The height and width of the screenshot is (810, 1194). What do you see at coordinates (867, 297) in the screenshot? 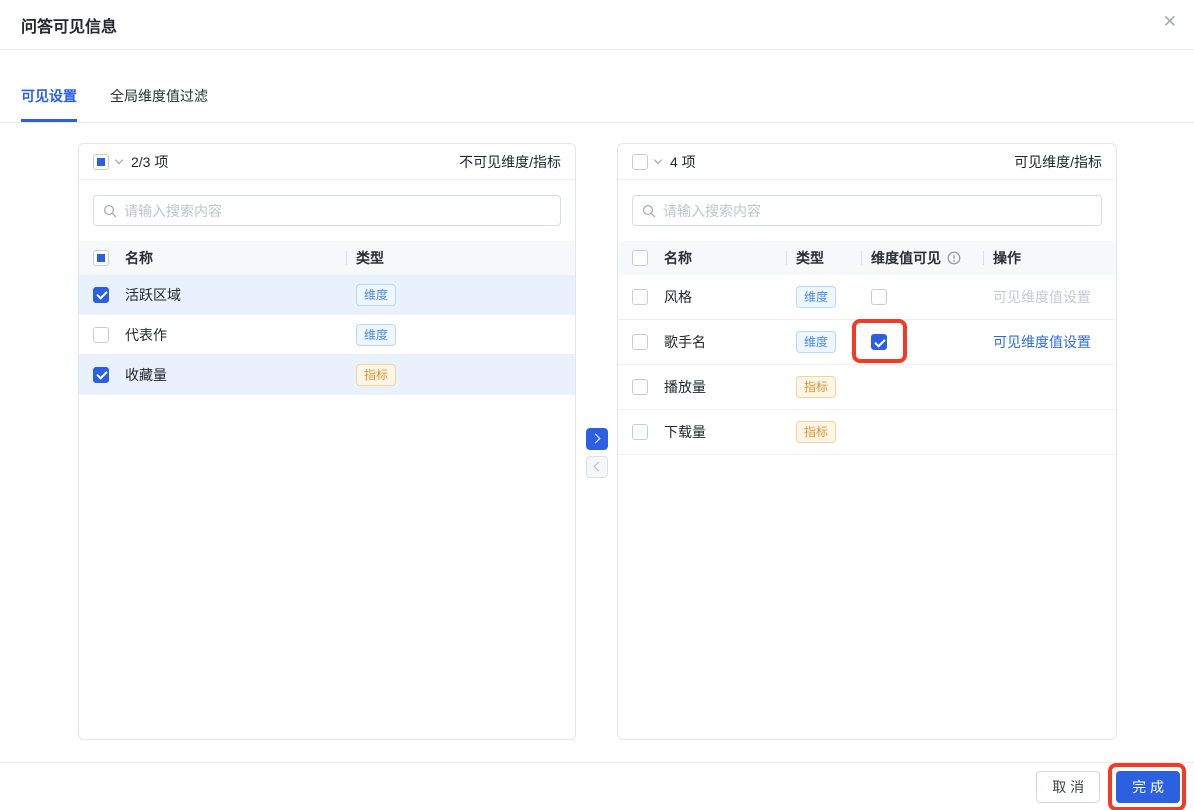
I see `table-row: 风格 维度 可见维度值设置` at bounding box center [867, 297].